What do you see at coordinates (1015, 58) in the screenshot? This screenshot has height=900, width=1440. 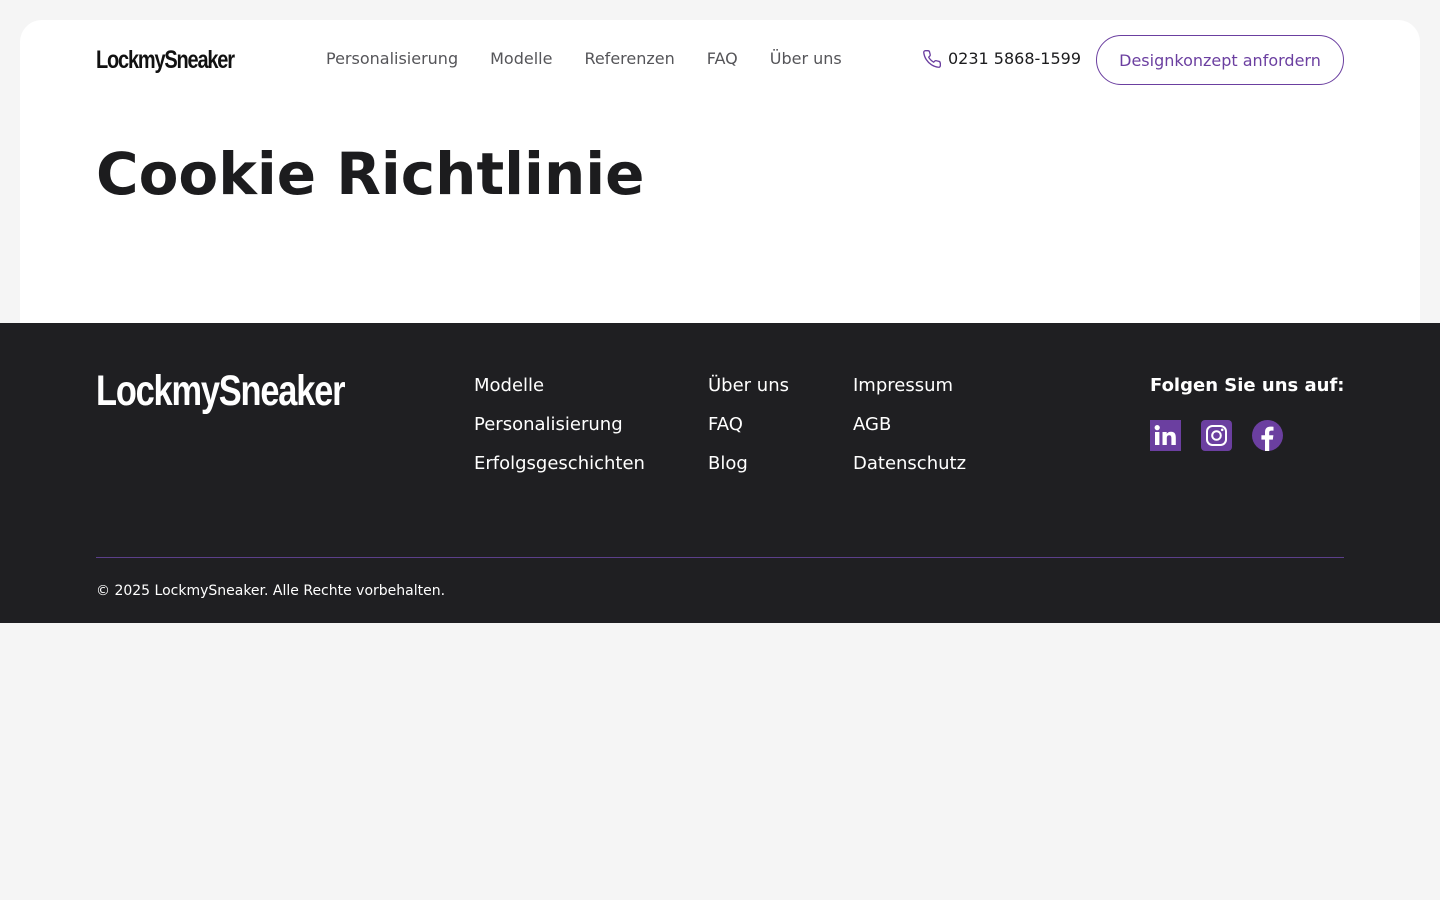 I see `phone-number: 0231 5868-1599` at bounding box center [1015, 58].